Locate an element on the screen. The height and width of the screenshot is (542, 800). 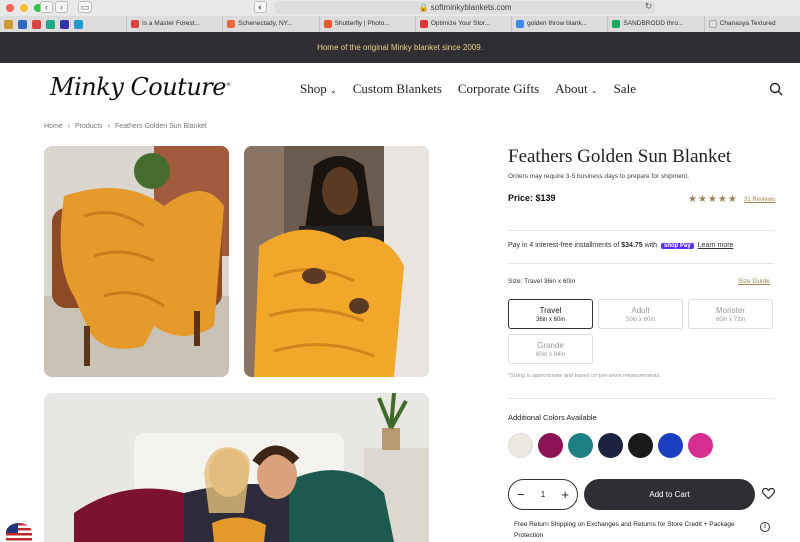
gmail-icon is located at coordinates (36, 24).